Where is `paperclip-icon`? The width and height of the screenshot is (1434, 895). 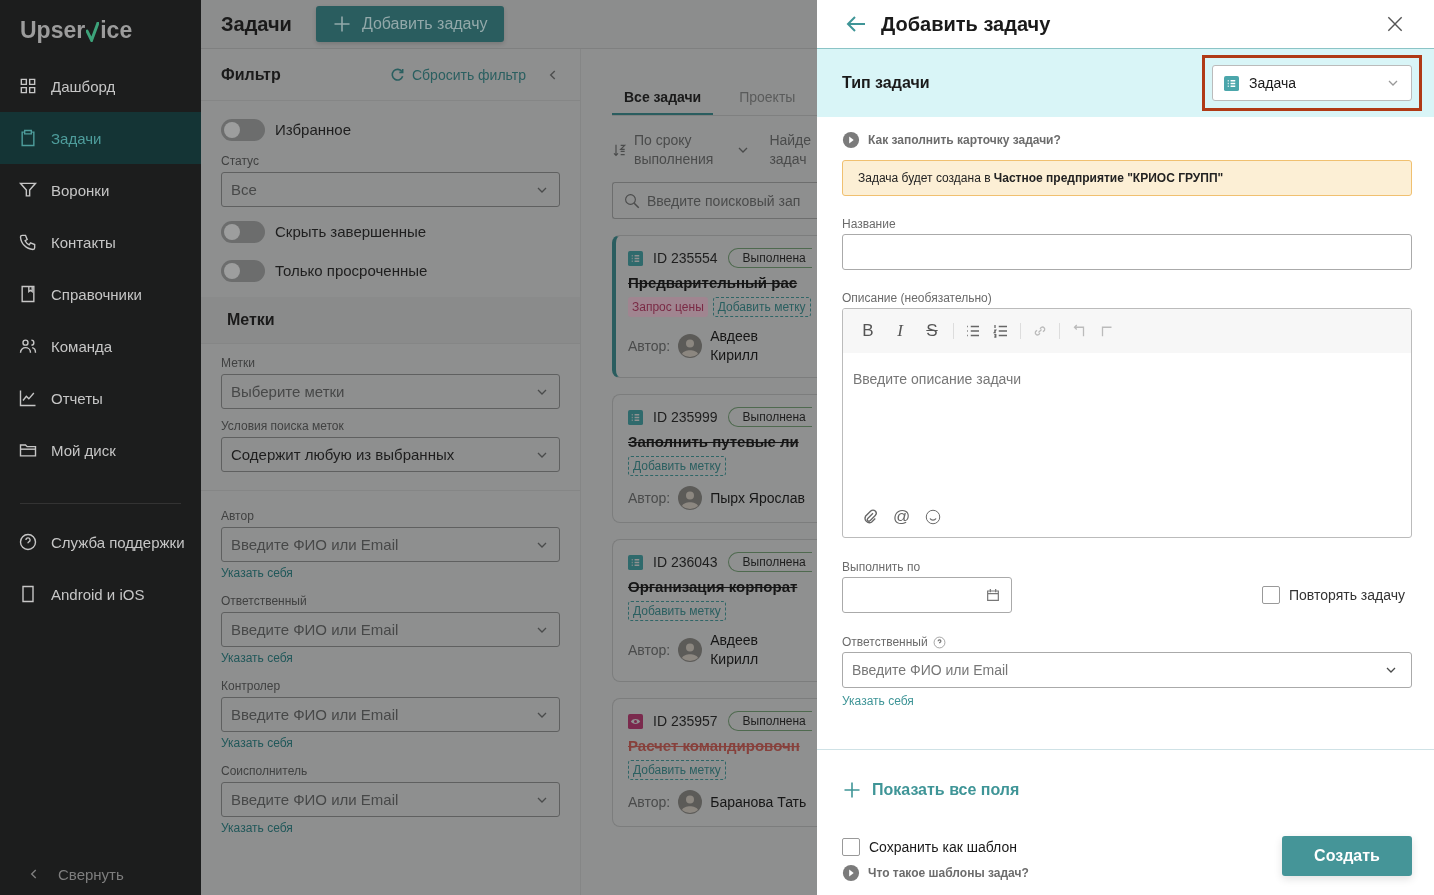
paperclip-icon is located at coordinates (870, 517).